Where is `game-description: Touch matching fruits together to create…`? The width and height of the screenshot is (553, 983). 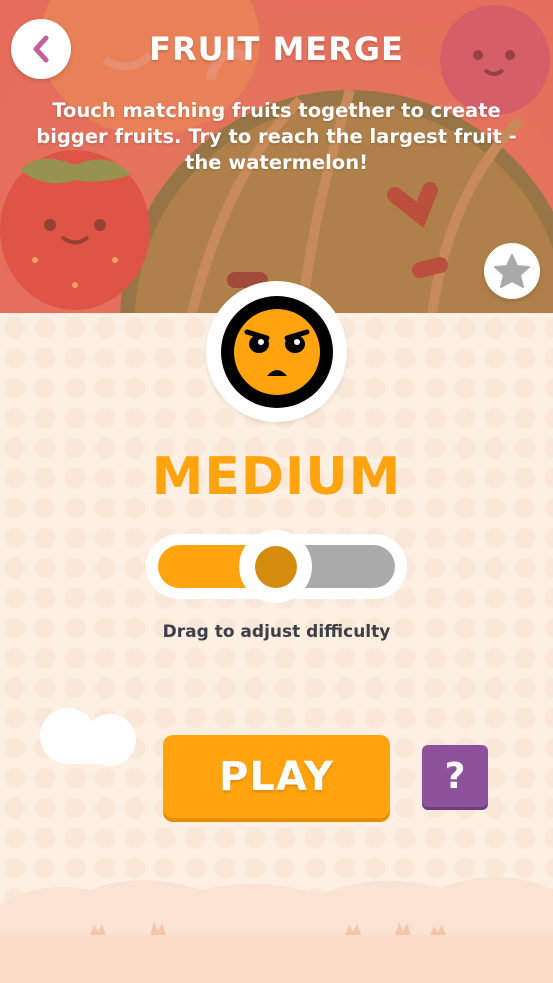 game-description: Touch matching fruits together to create… is located at coordinates (276, 136).